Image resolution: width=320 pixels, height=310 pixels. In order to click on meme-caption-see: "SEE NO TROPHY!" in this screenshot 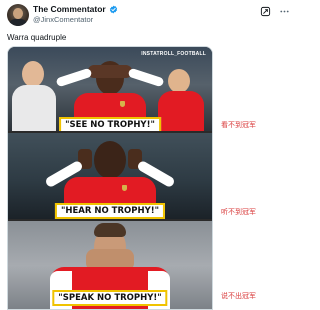, I will do `click(110, 124)`.